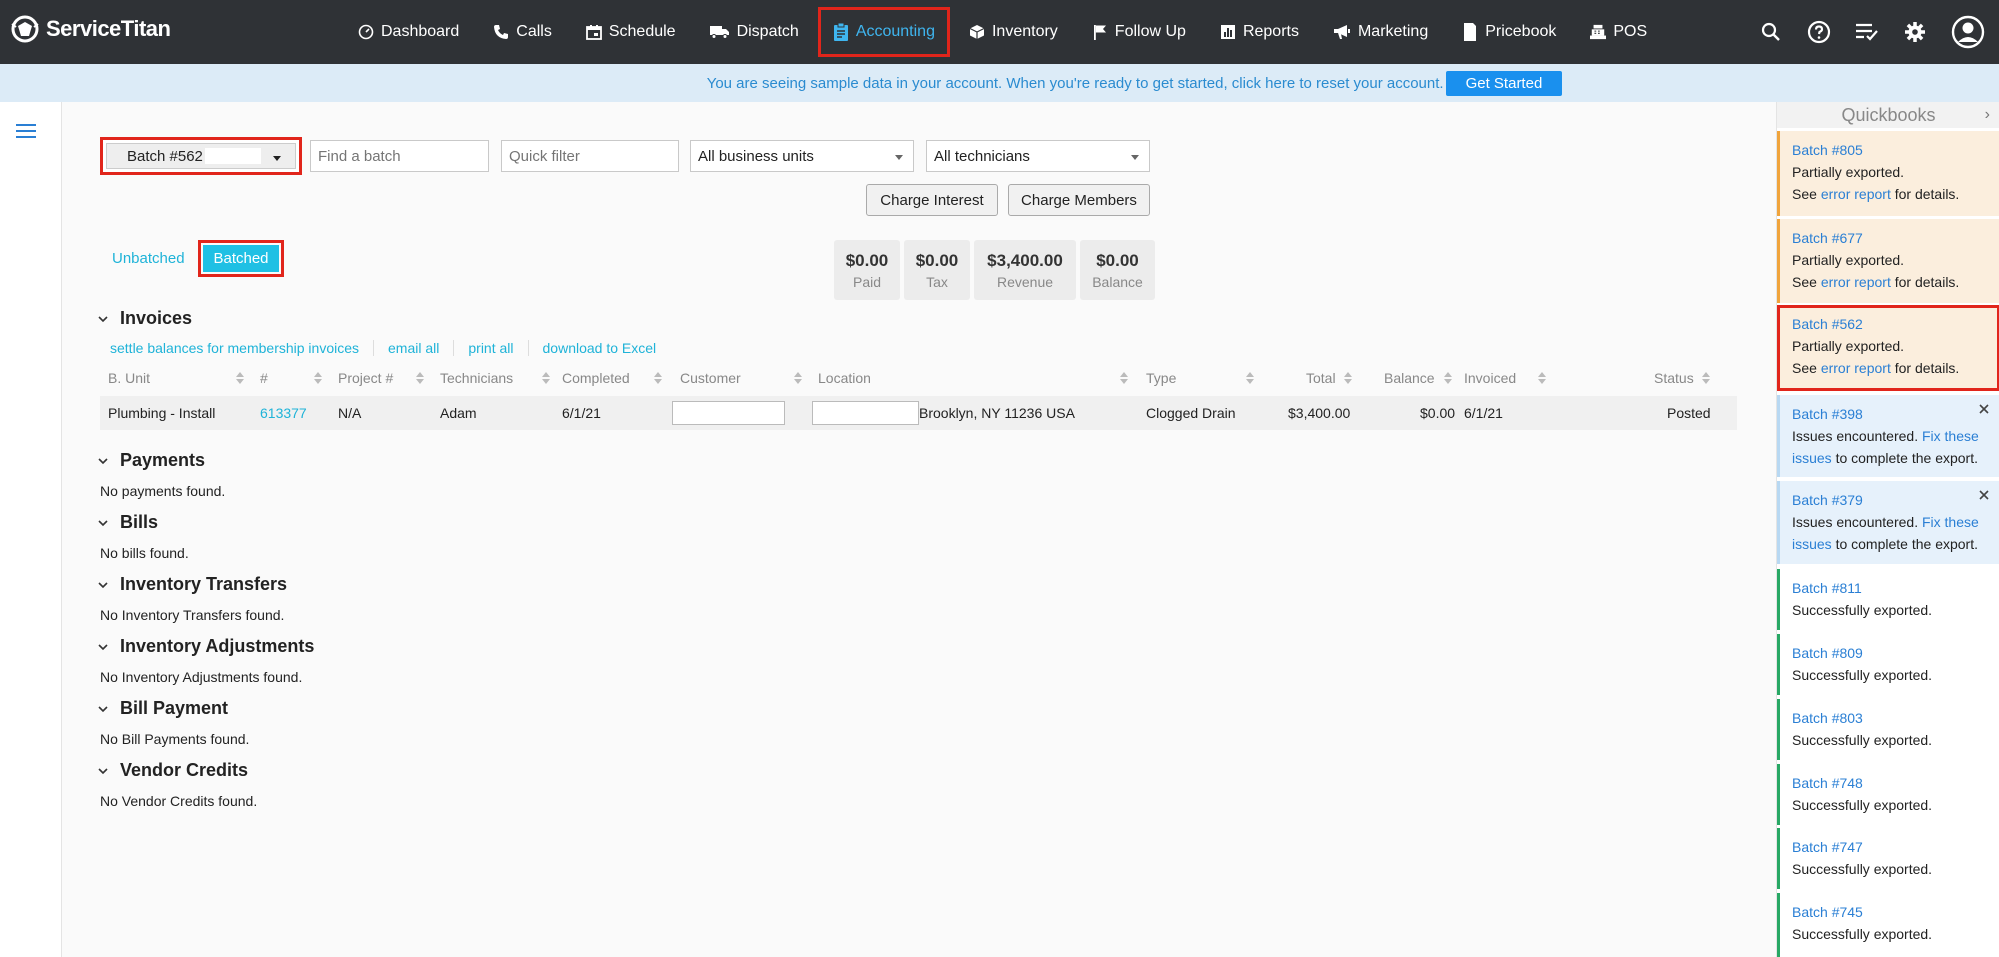  I want to click on col-completed: Completed, so click(596, 378).